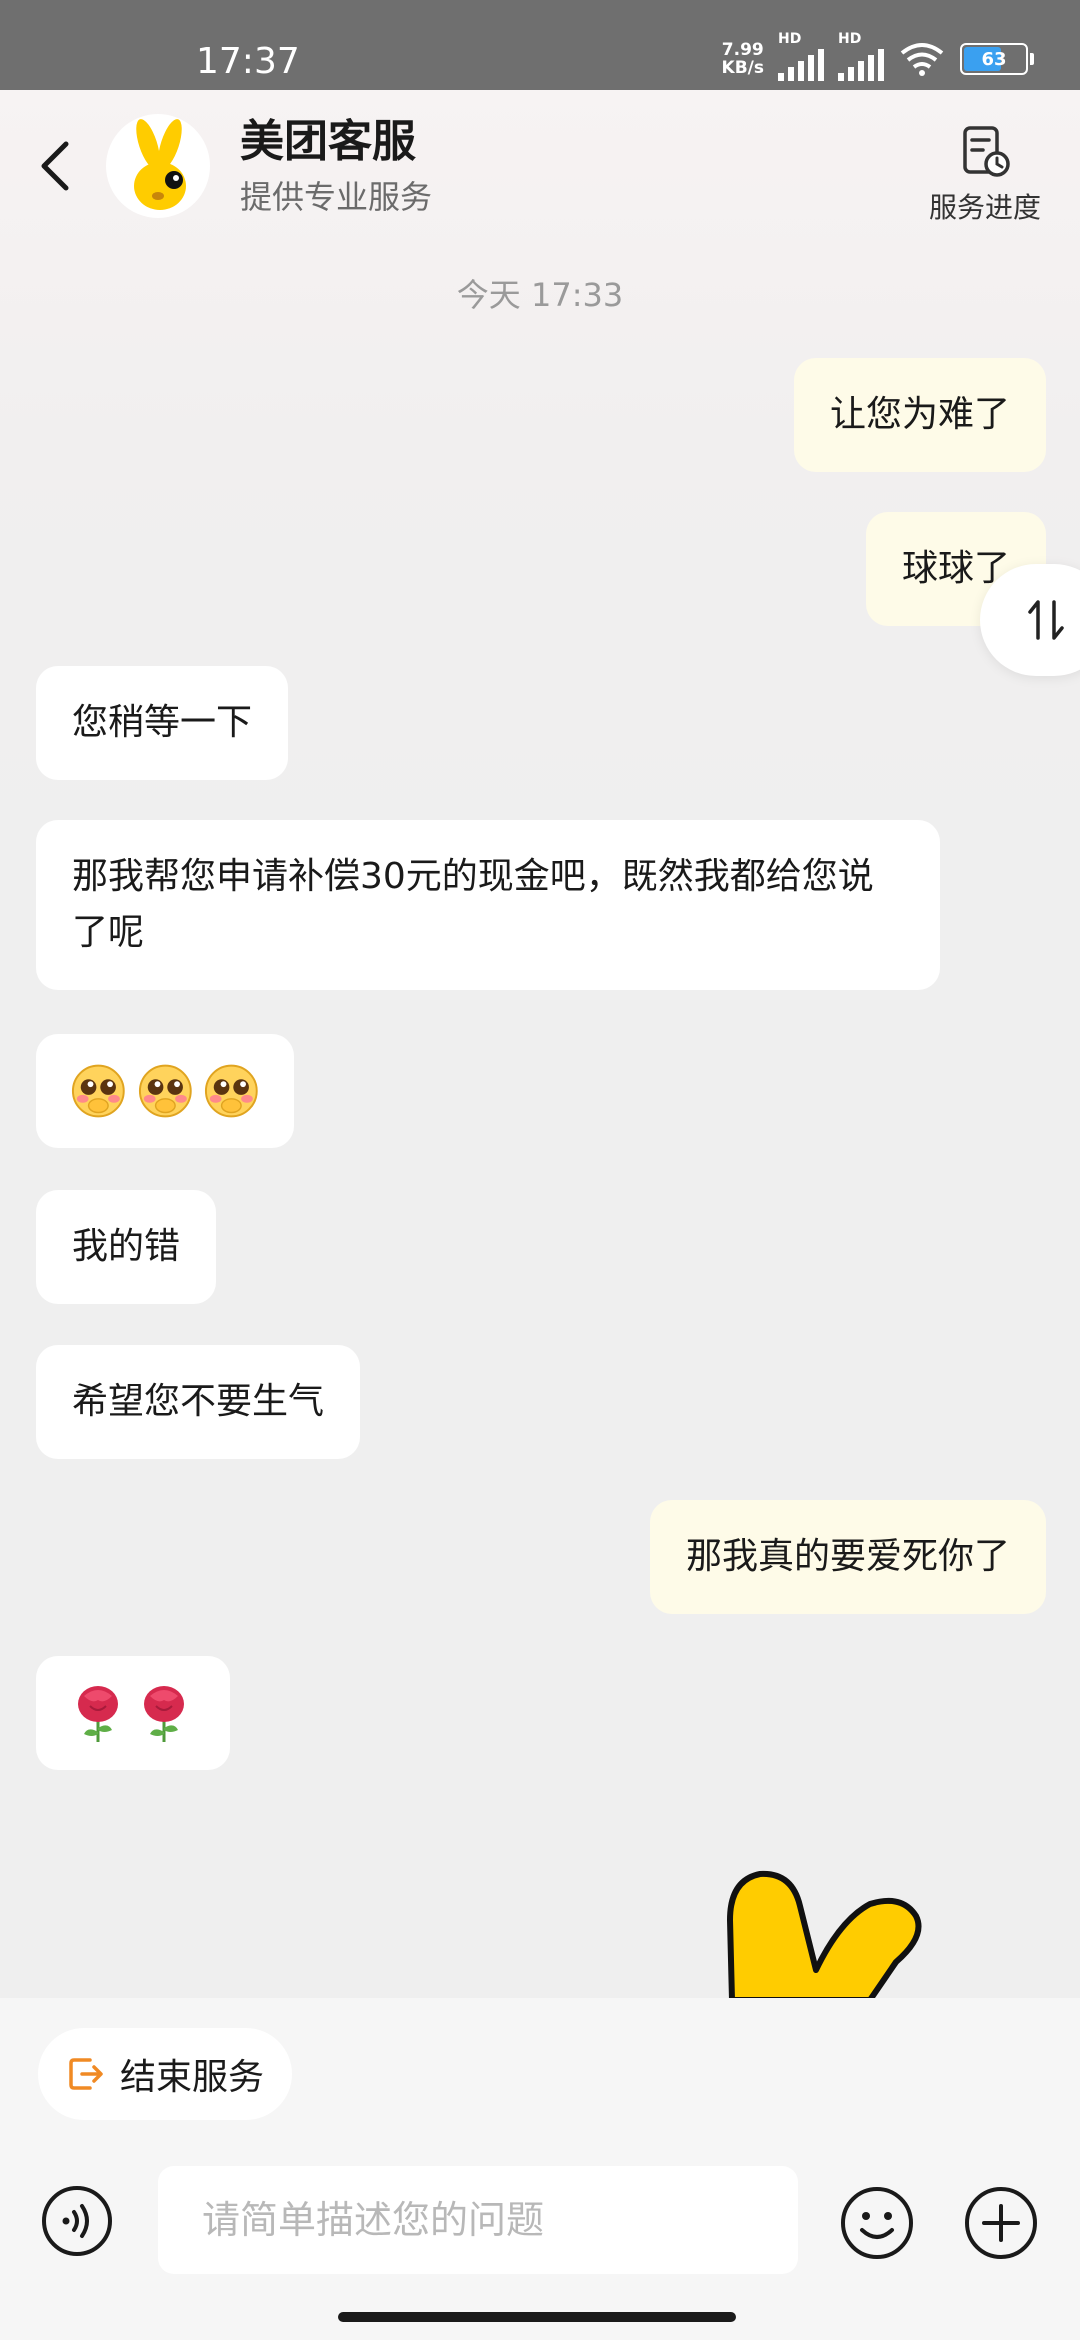  I want to click on message-bubble-received: 您稍等一下, so click(162, 723).